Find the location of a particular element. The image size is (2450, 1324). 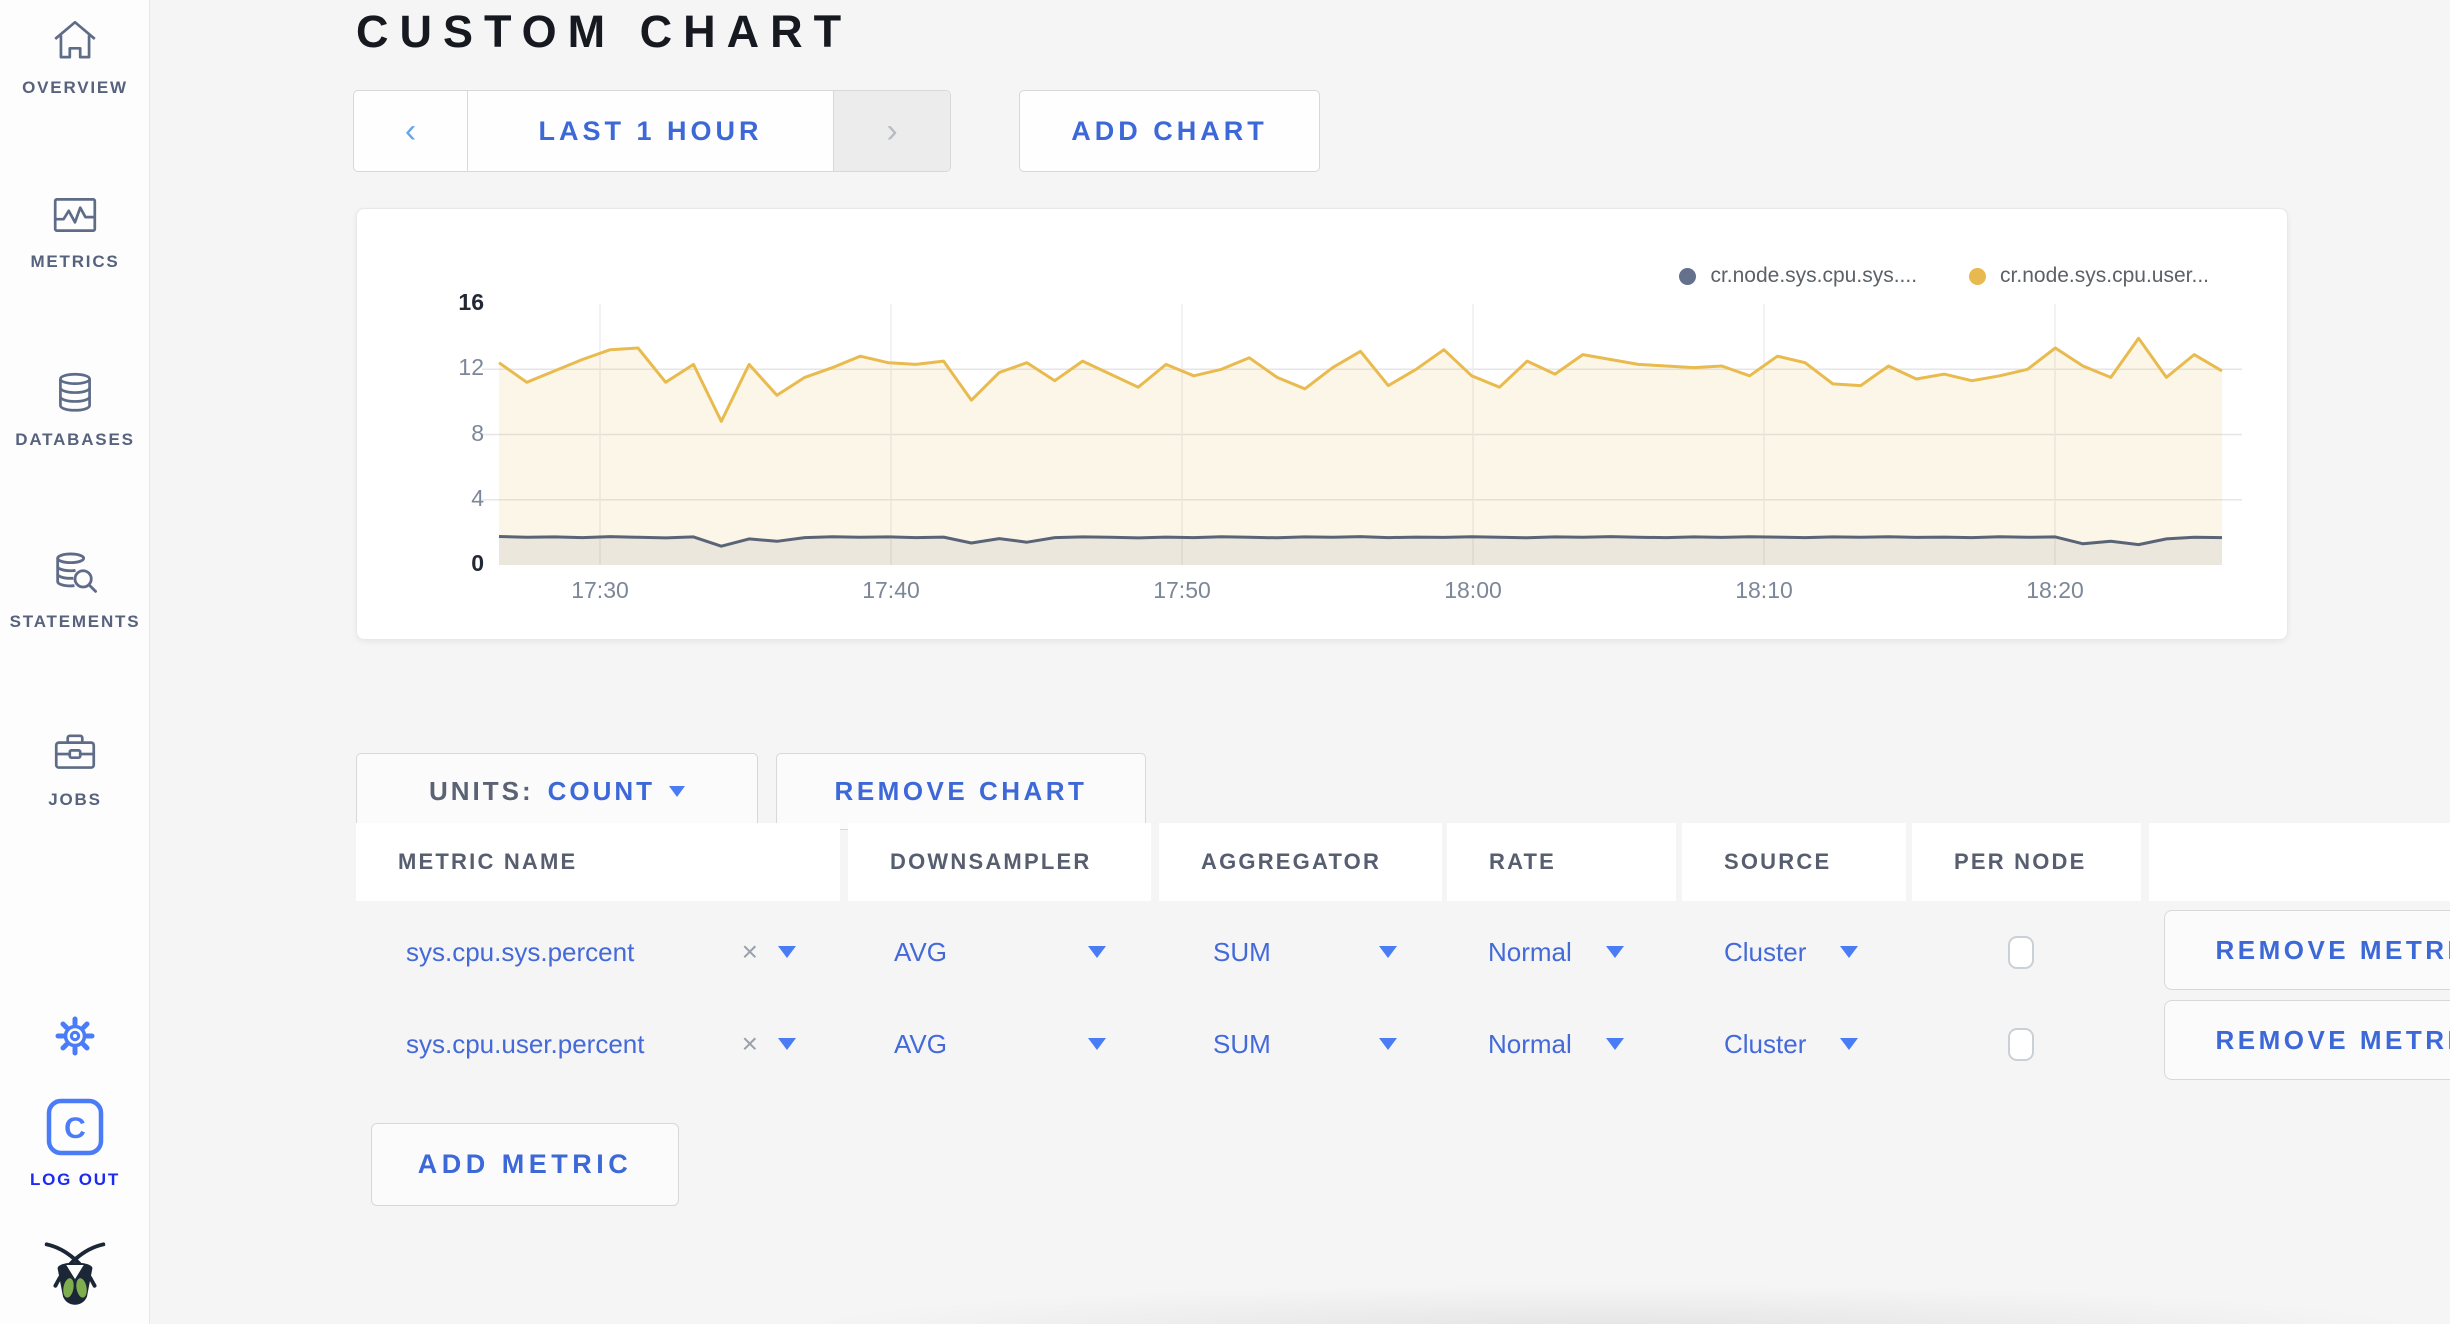

metric-name-select: sys.cpu.user.percent × is located at coordinates (598, 1044).